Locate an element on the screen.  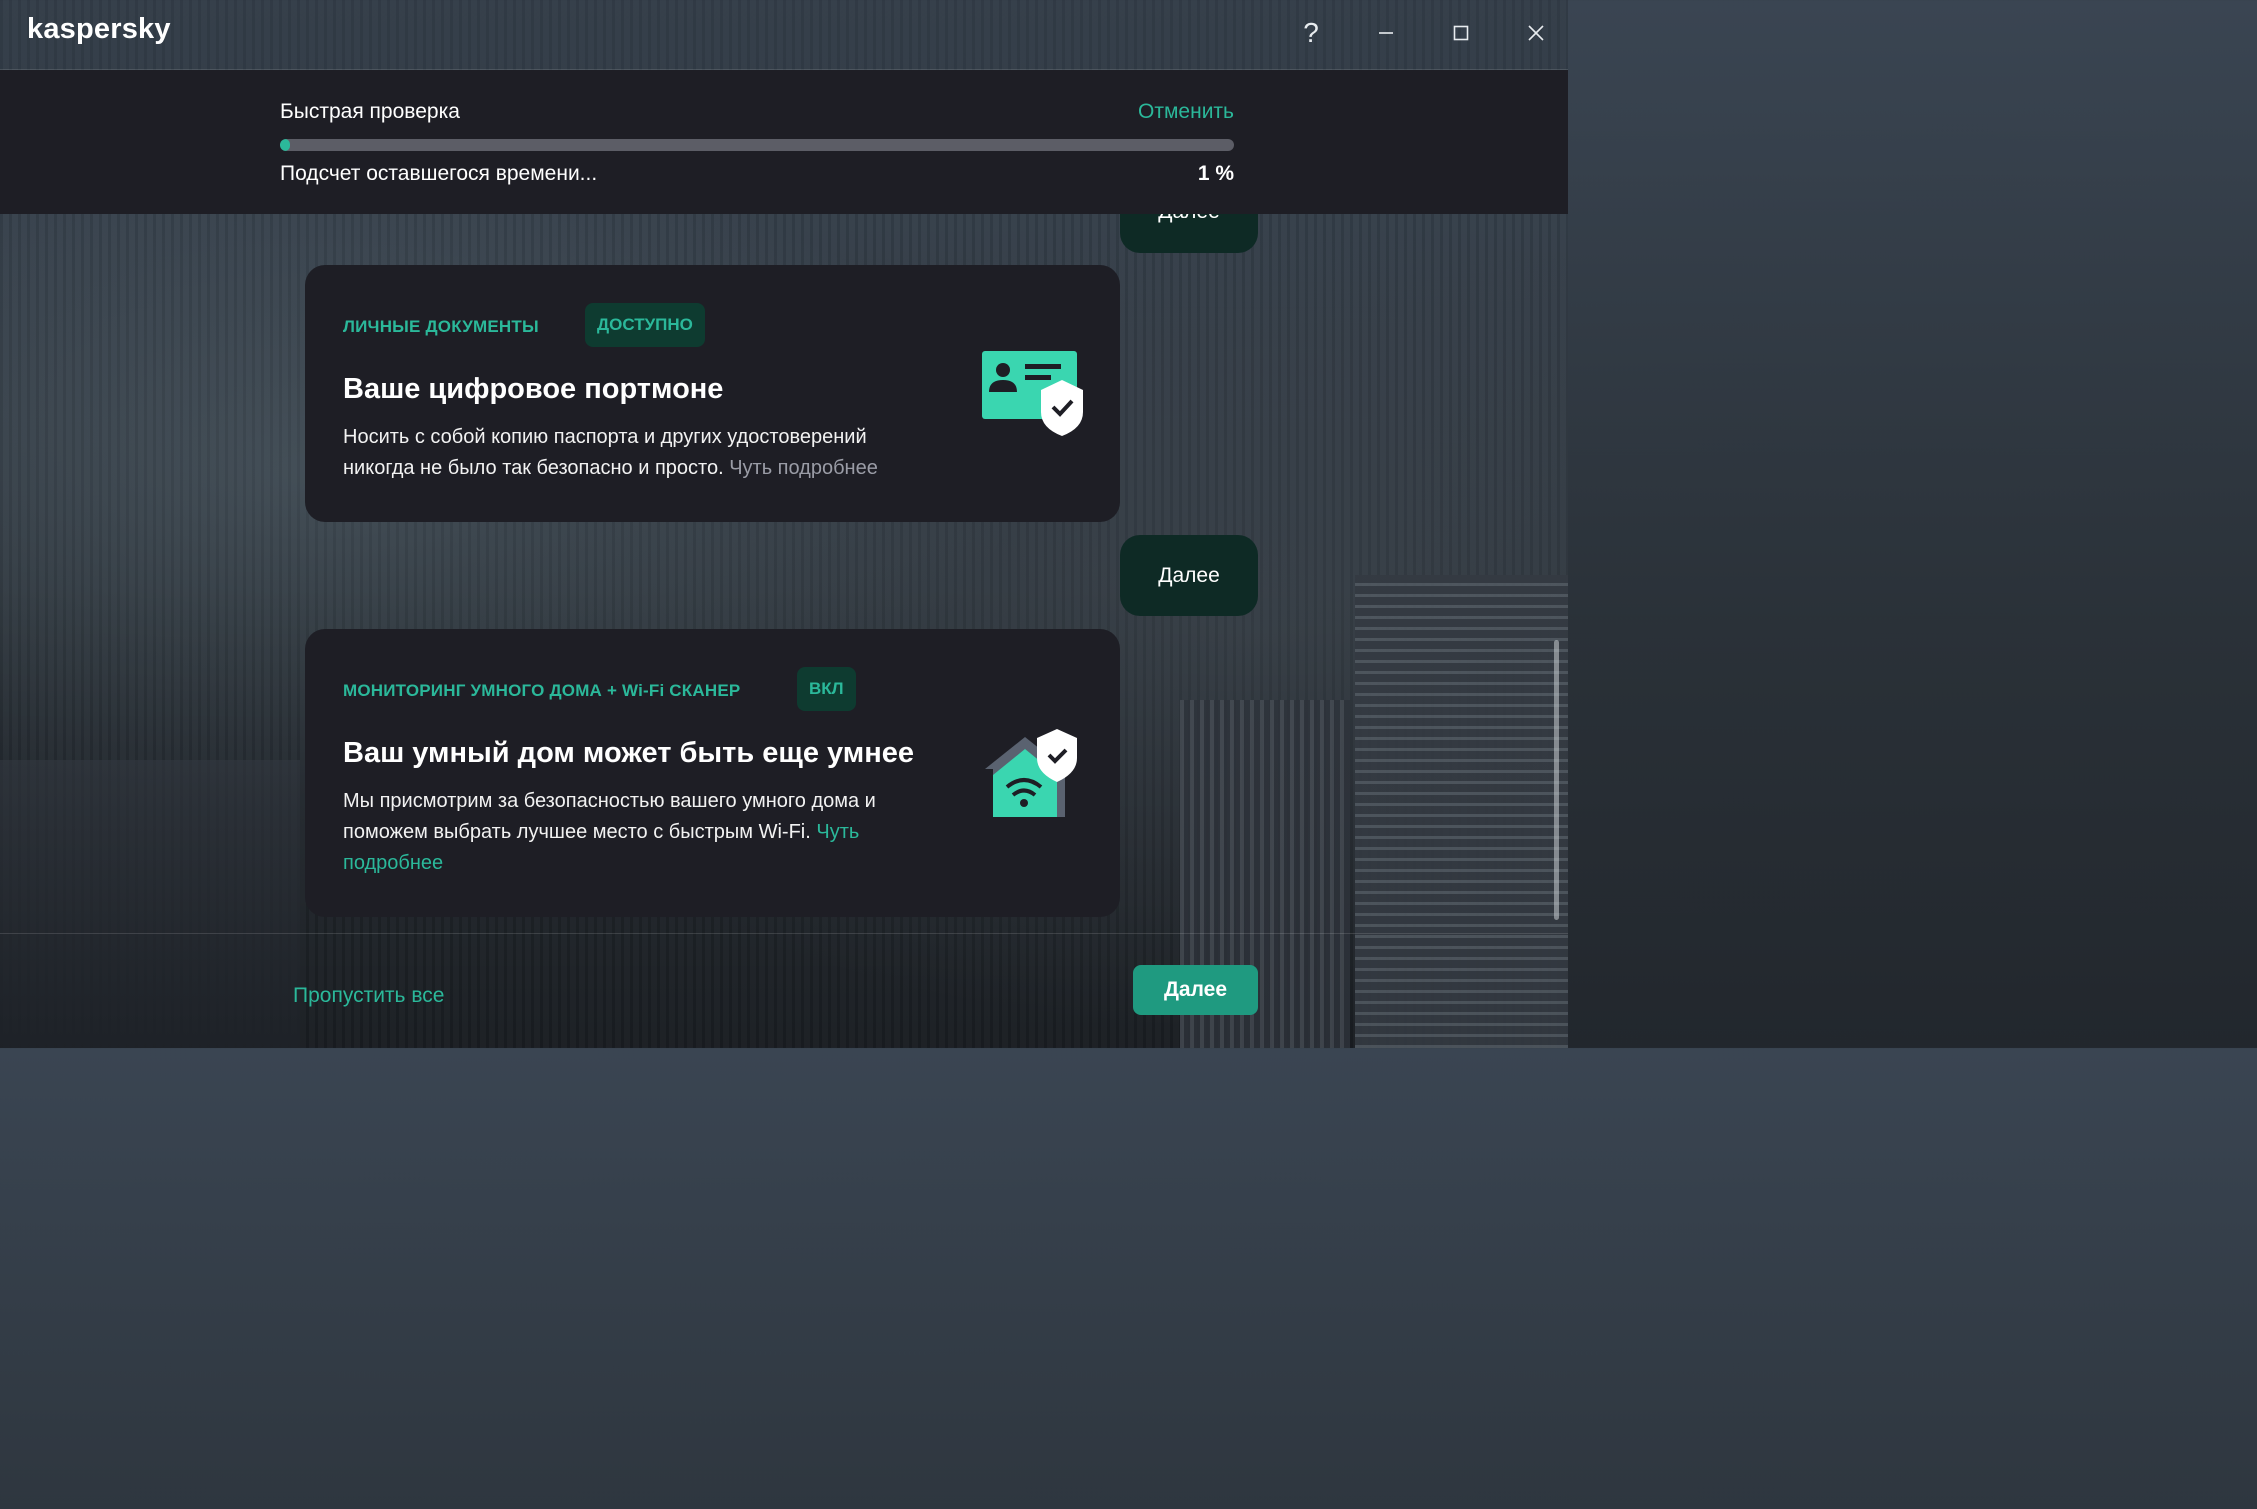
card-title: Ваше цифровое портмоне is located at coordinates (533, 389).